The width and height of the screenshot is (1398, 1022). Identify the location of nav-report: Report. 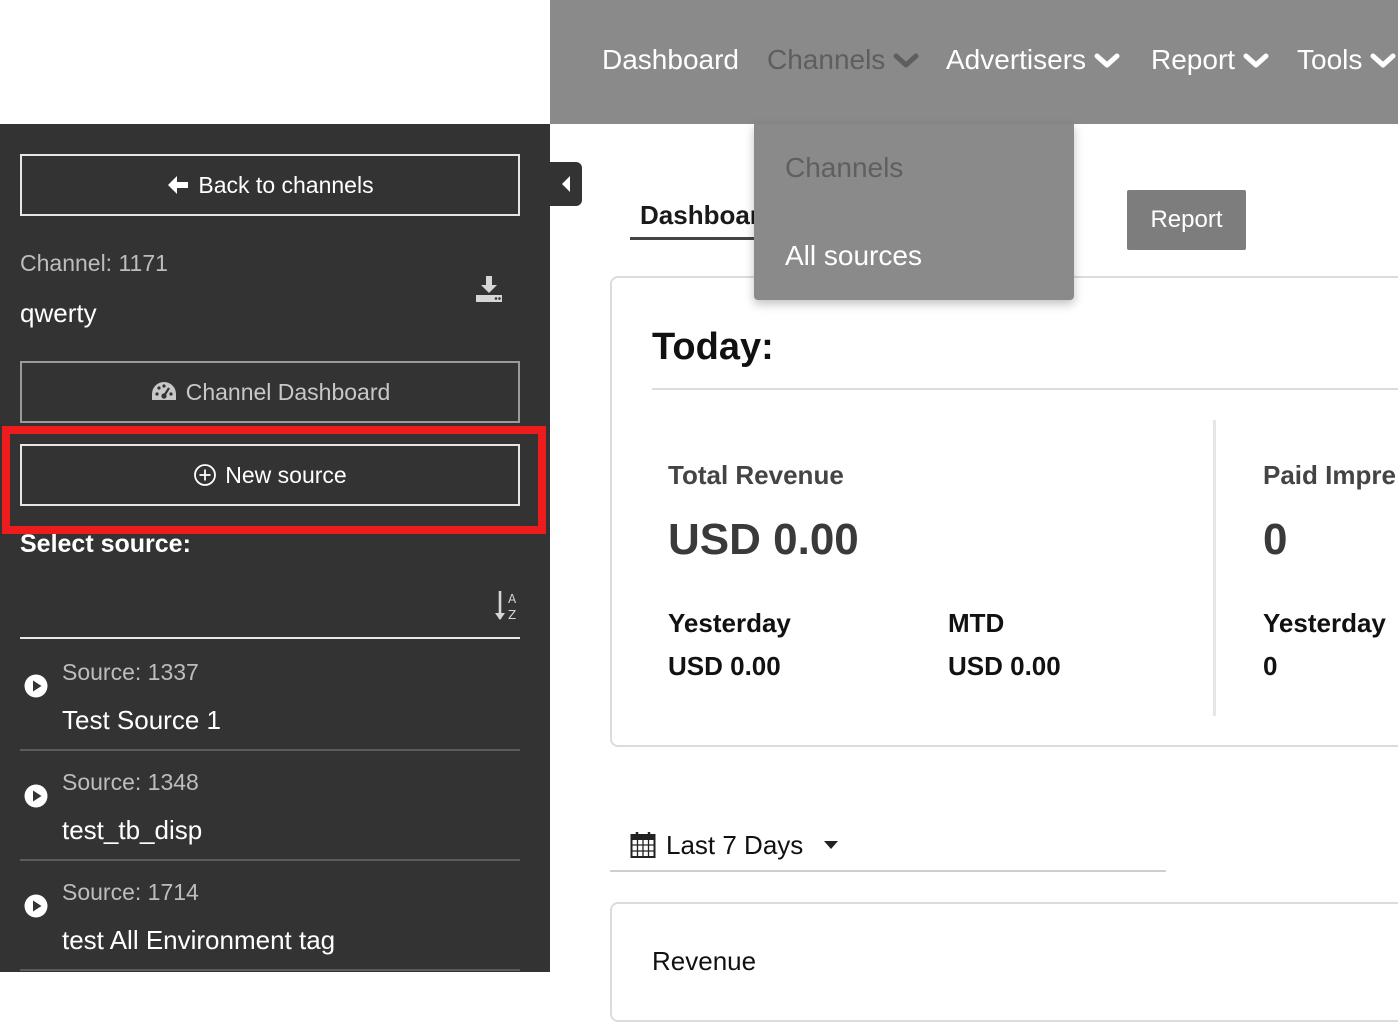
(1210, 60).